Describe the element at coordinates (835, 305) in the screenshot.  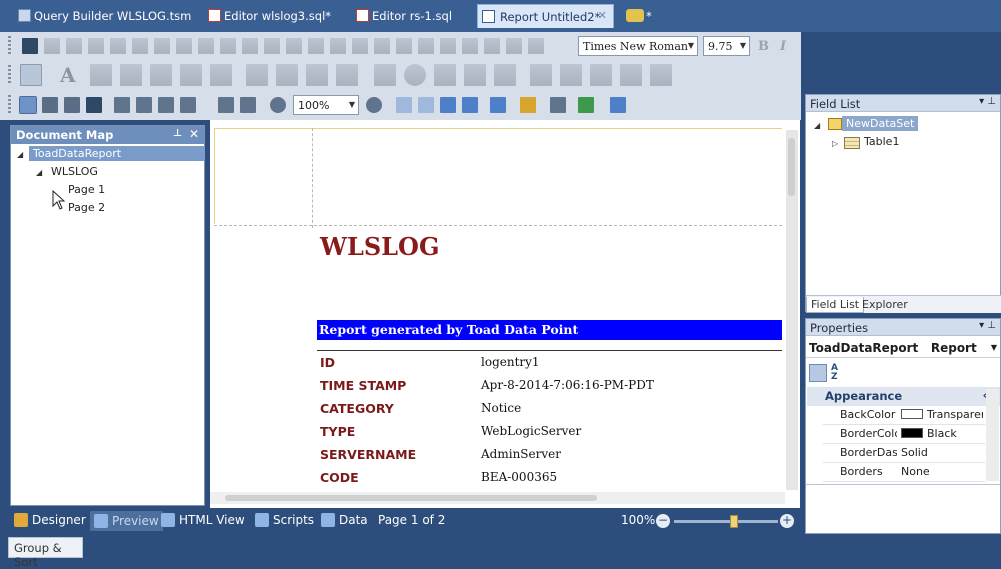
I see `tab-field-list: Field List` at that location.